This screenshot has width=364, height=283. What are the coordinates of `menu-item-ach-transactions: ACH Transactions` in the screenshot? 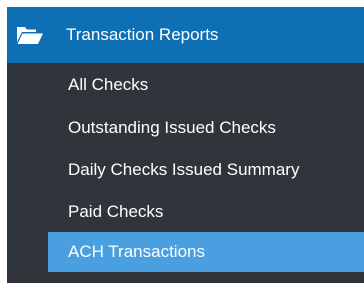 It's located at (206, 252).